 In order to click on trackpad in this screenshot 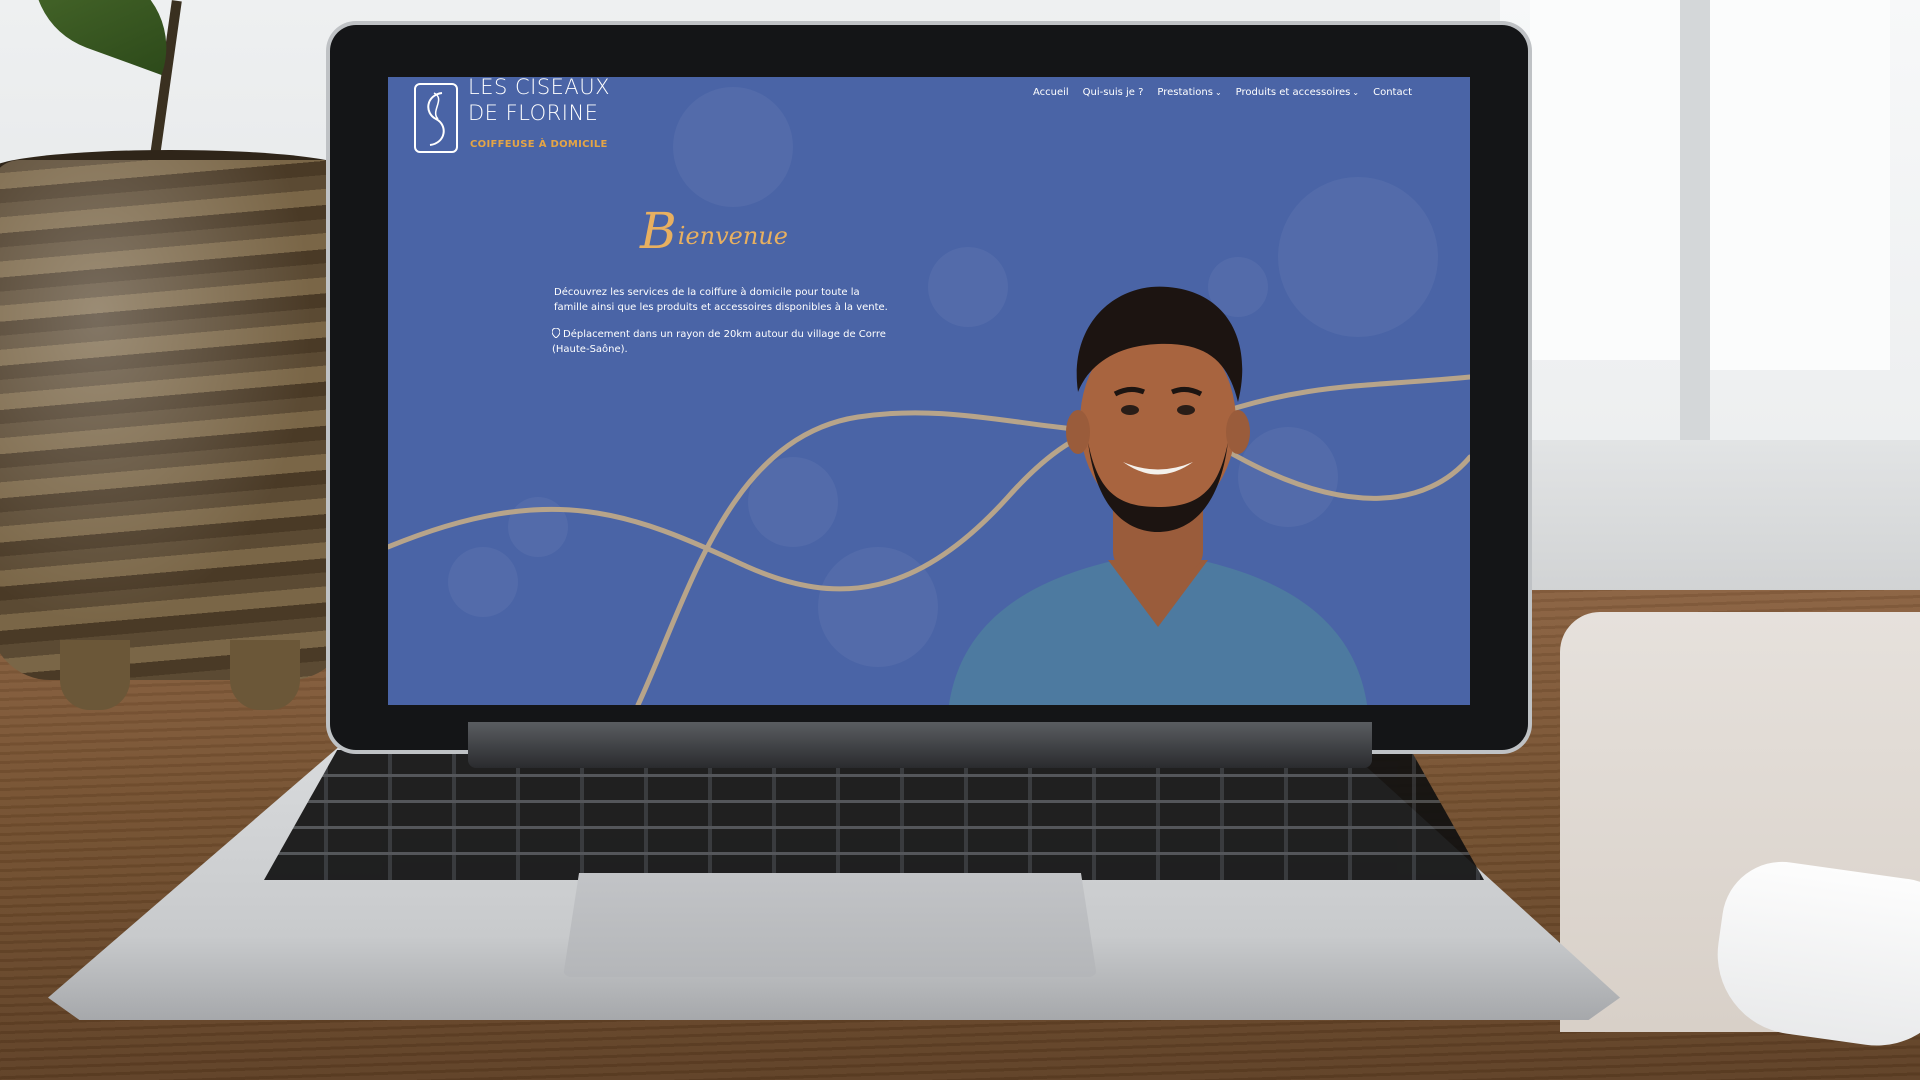, I will do `click(830, 925)`.